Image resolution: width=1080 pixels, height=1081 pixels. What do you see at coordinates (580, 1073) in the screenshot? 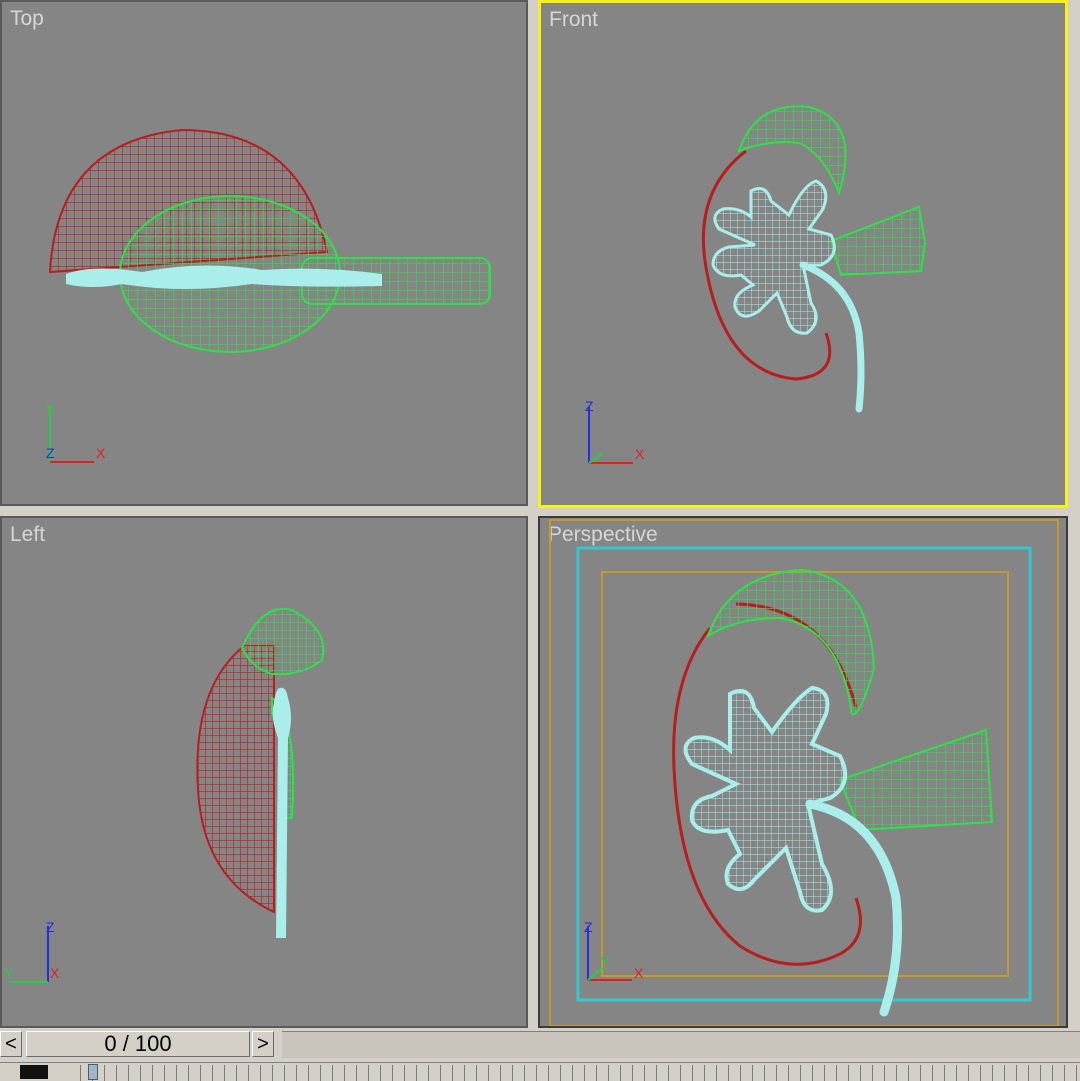
I see `track-bar-ticks` at bounding box center [580, 1073].